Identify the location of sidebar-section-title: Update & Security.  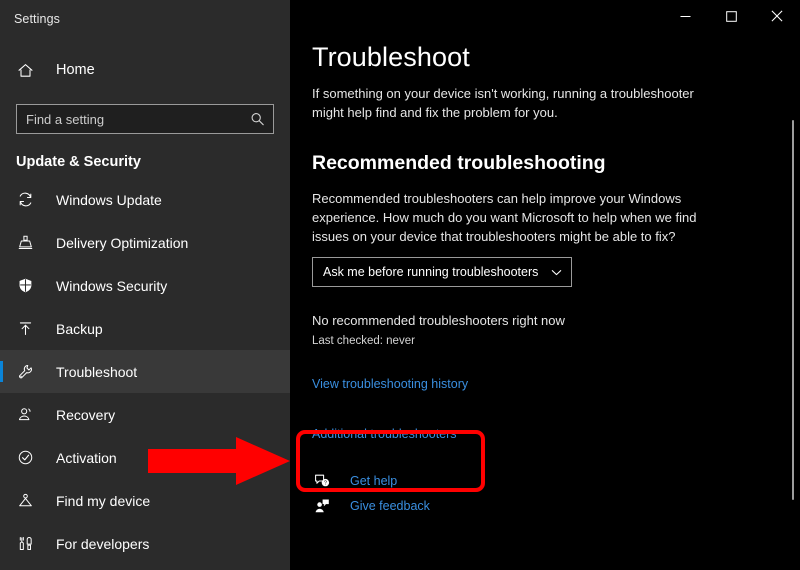
(78, 162).